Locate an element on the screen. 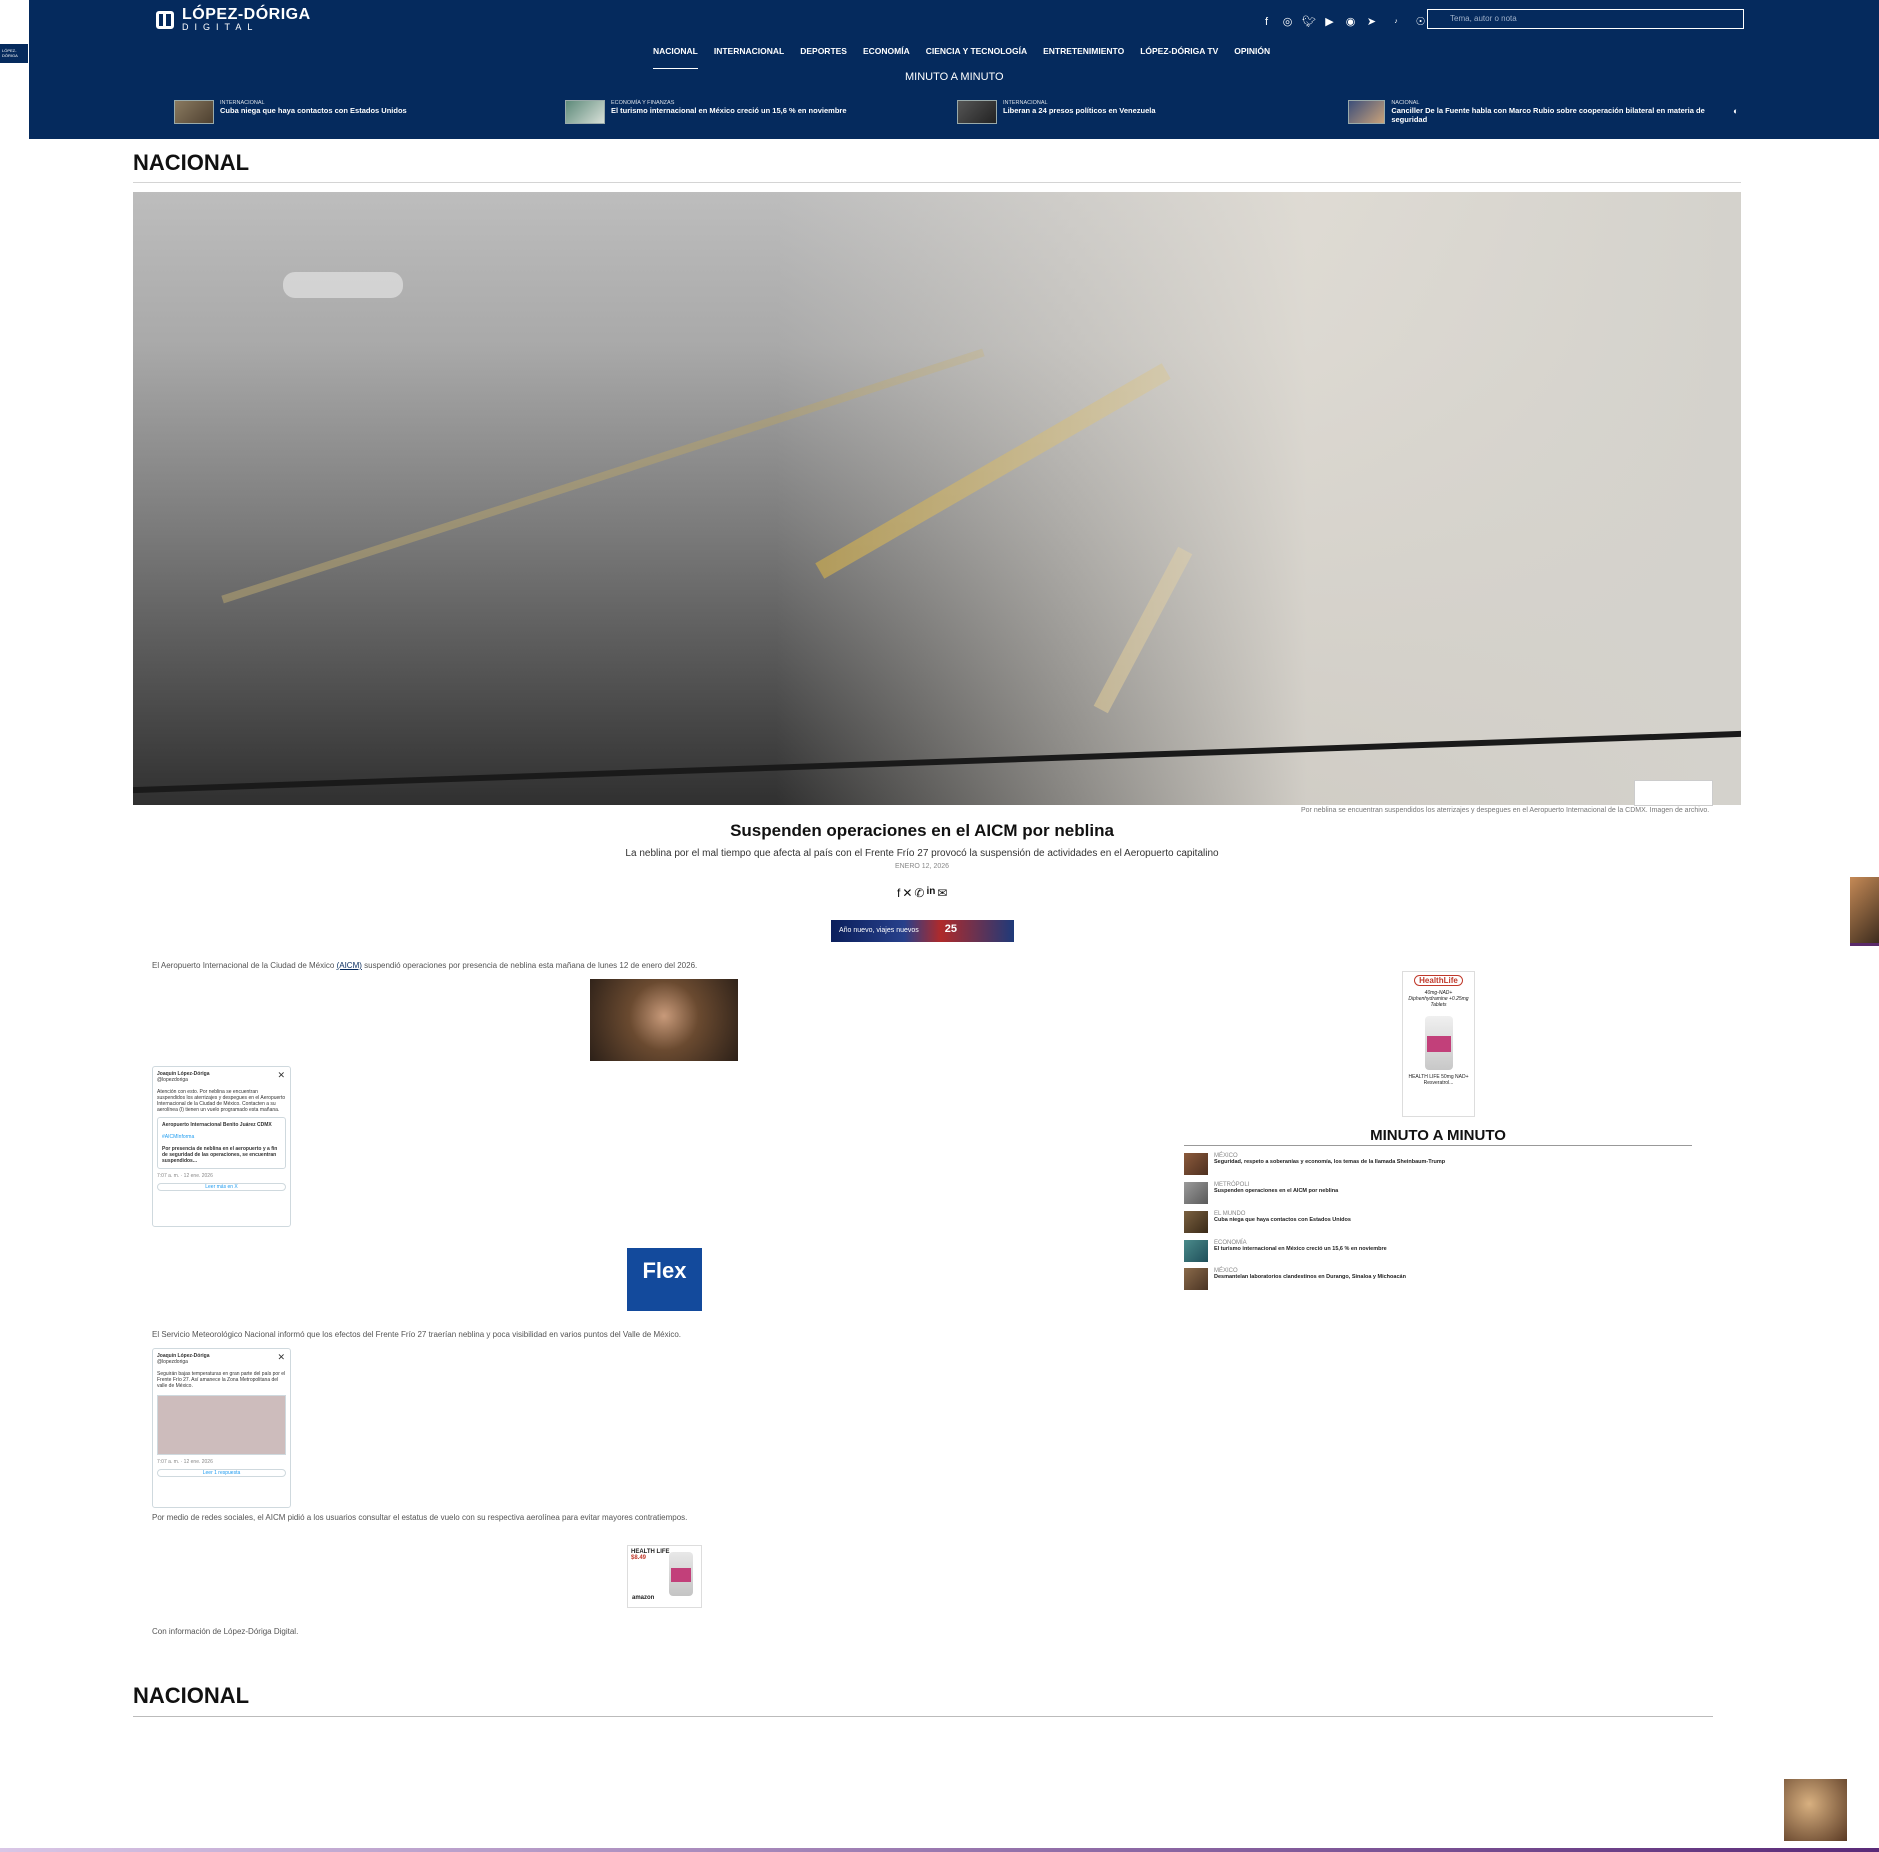 The width and height of the screenshot is (1879, 1852). tweet-media is located at coordinates (221, 1425).